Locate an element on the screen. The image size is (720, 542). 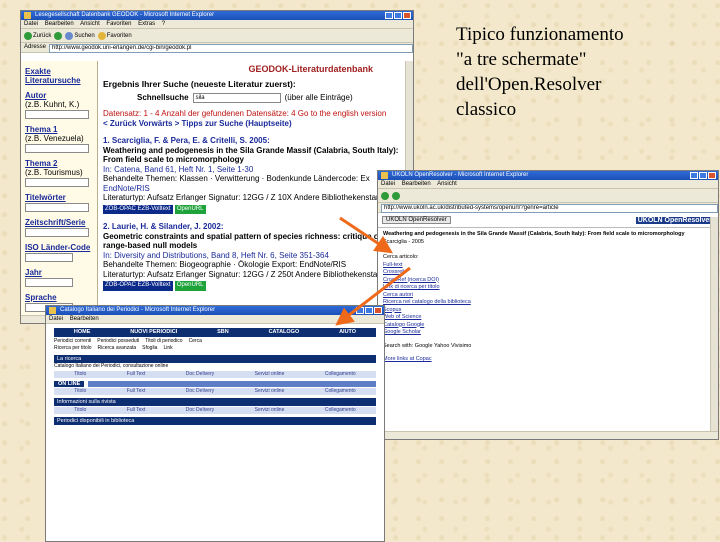
option-item: Ricerca per titolo is located at coordinates (73, 348).